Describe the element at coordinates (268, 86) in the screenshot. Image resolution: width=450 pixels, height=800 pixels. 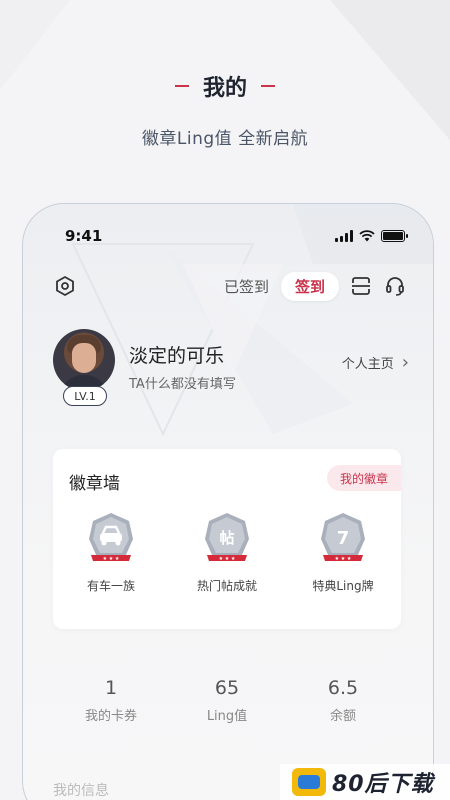
I see `title-dash-right` at that location.